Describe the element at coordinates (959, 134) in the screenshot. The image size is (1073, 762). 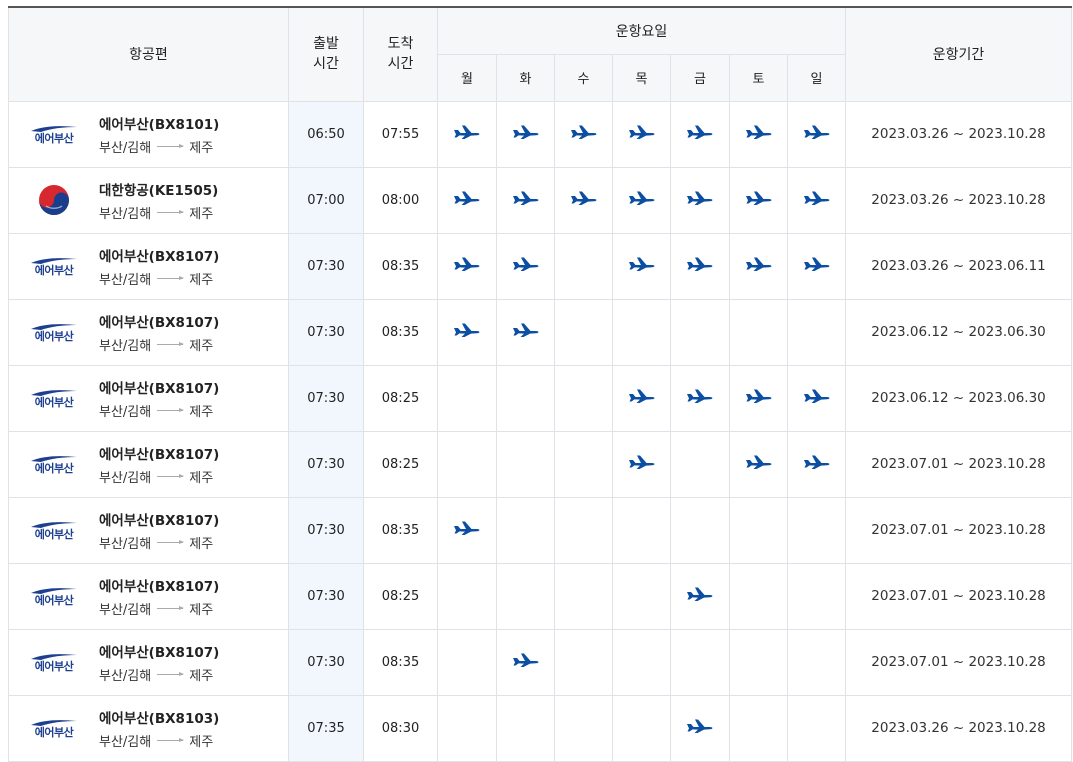
I see `operating-period: 2023.03.26 ~ 2023.10.28` at that location.